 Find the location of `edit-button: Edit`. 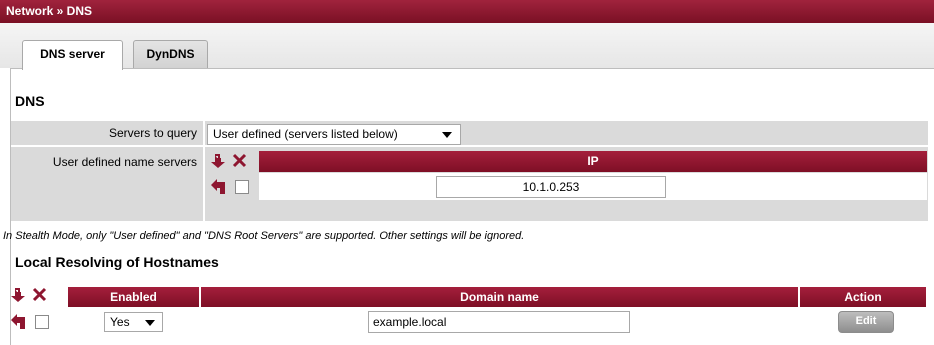

edit-button: Edit is located at coordinates (866, 322).